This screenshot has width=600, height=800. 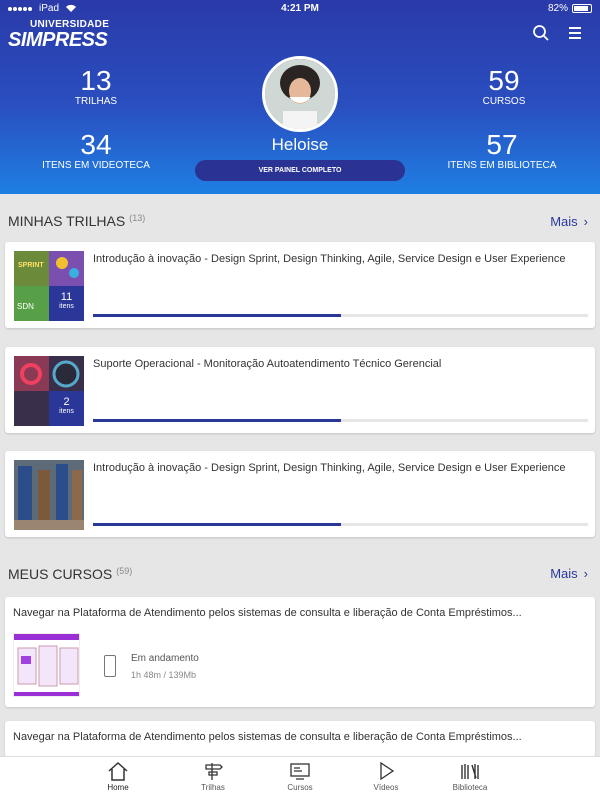 What do you see at coordinates (214, 771) in the screenshot?
I see `signpost-icon` at bounding box center [214, 771].